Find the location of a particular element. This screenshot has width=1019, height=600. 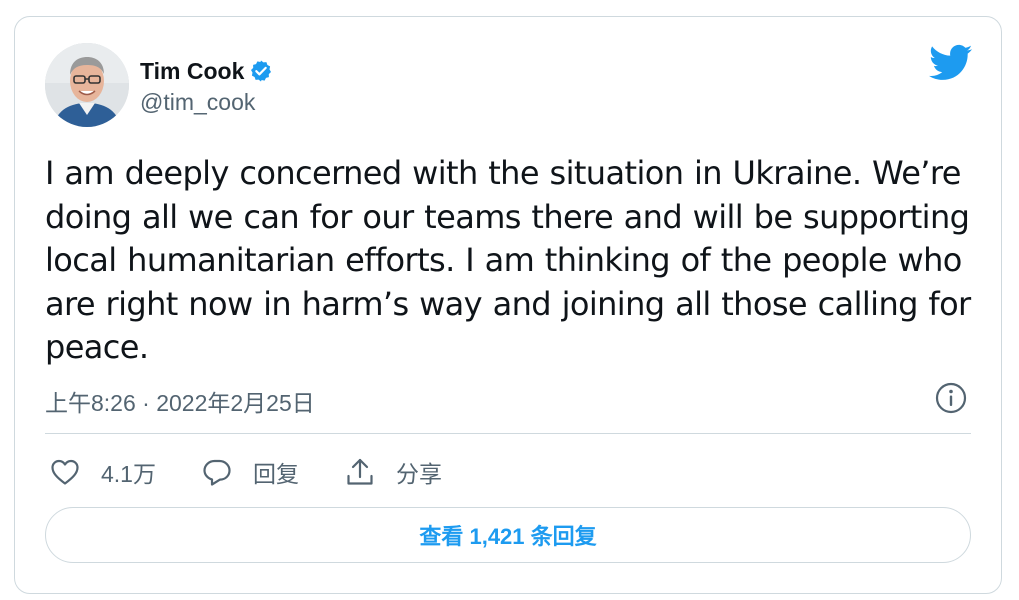

name-row: Tim Cook is located at coordinates (206, 71).